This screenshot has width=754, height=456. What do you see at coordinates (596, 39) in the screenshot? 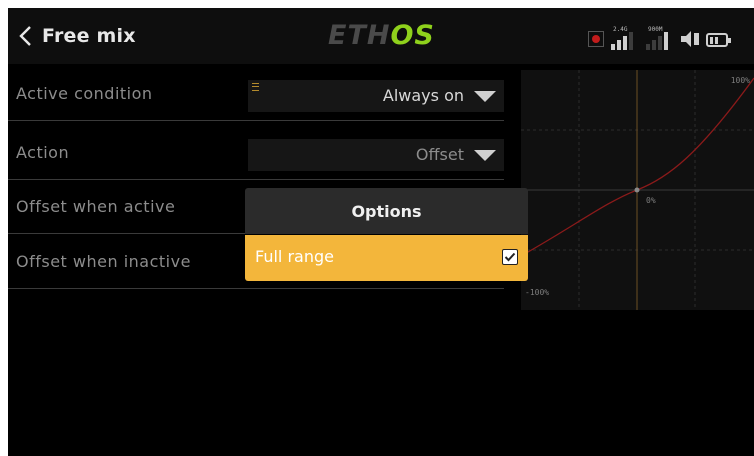
I see `record-icon` at bounding box center [596, 39].